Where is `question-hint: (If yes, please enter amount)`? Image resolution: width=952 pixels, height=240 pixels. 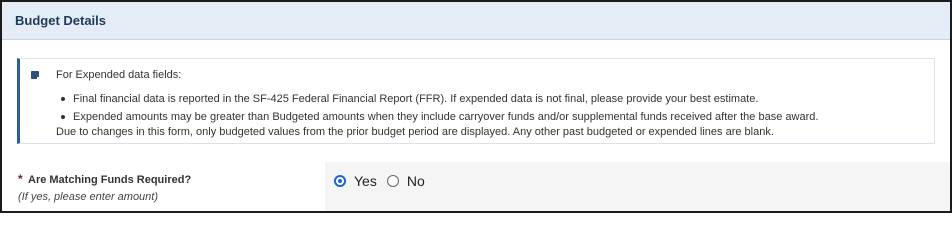
question-hint: (If yes, please enter amount) is located at coordinates (88, 197).